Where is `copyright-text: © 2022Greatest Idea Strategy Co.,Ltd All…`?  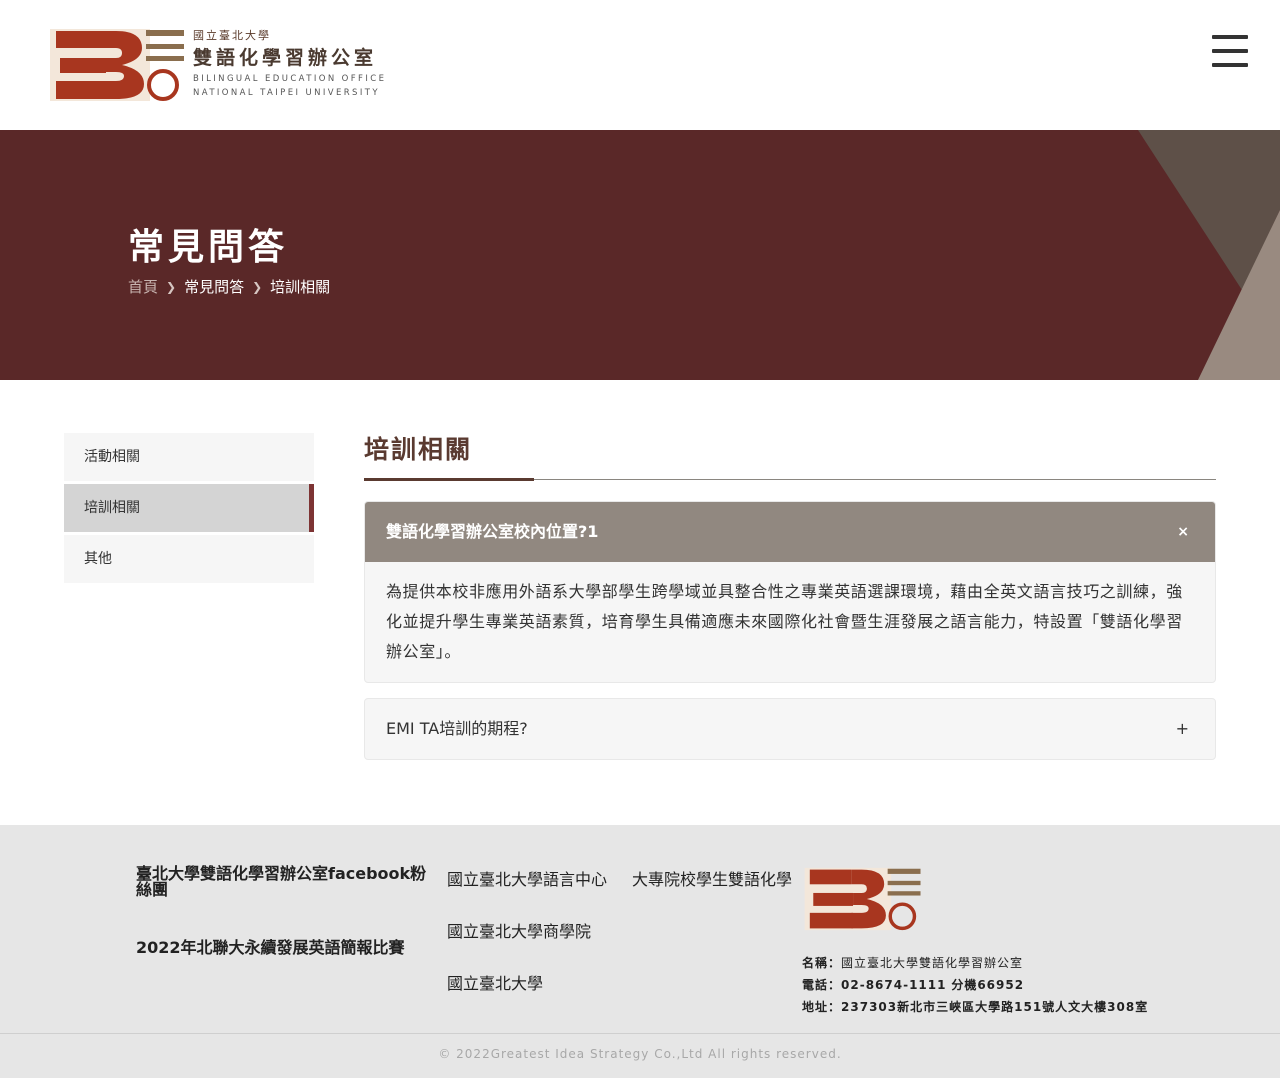 copyright-text: © 2022Greatest Idea Strategy Co.,Ltd All… is located at coordinates (640, 1054).